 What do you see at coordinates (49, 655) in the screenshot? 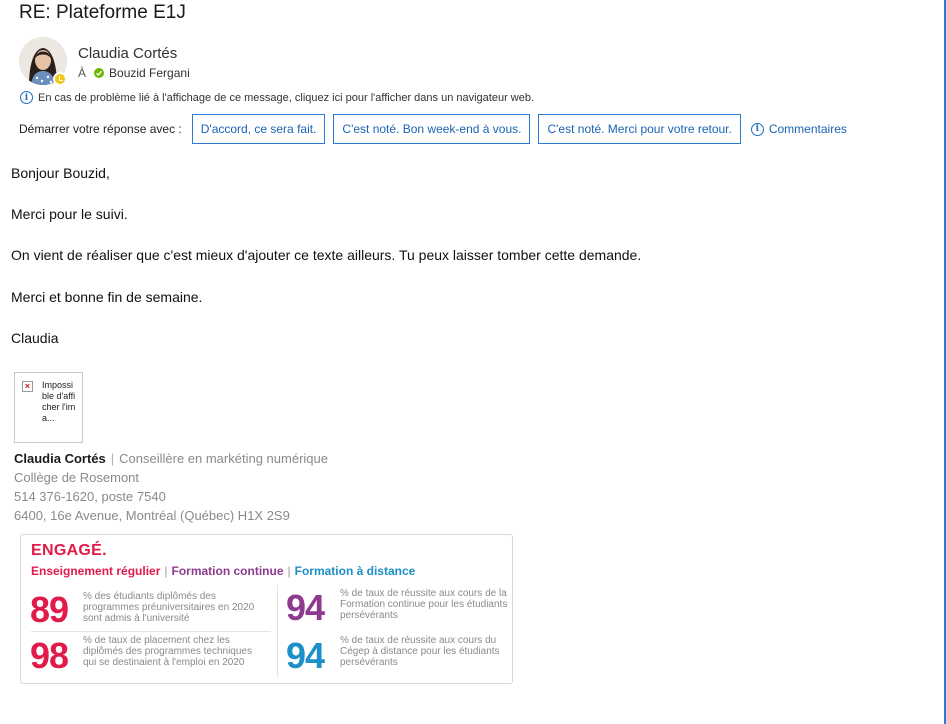
I see `stat-number: 98` at bounding box center [49, 655].